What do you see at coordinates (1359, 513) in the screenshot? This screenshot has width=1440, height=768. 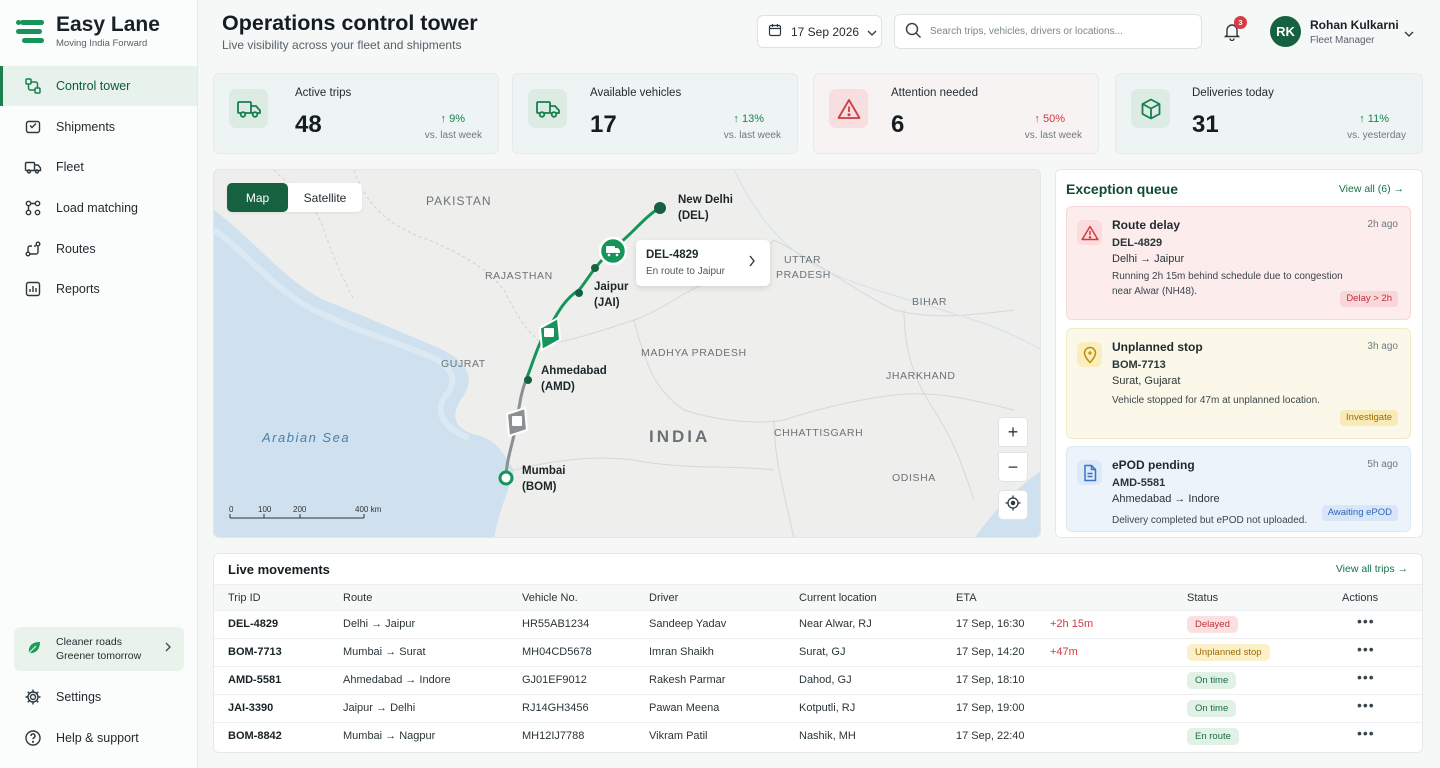 I see `exception-tag: Awaiting ePOD` at bounding box center [1359, 513].